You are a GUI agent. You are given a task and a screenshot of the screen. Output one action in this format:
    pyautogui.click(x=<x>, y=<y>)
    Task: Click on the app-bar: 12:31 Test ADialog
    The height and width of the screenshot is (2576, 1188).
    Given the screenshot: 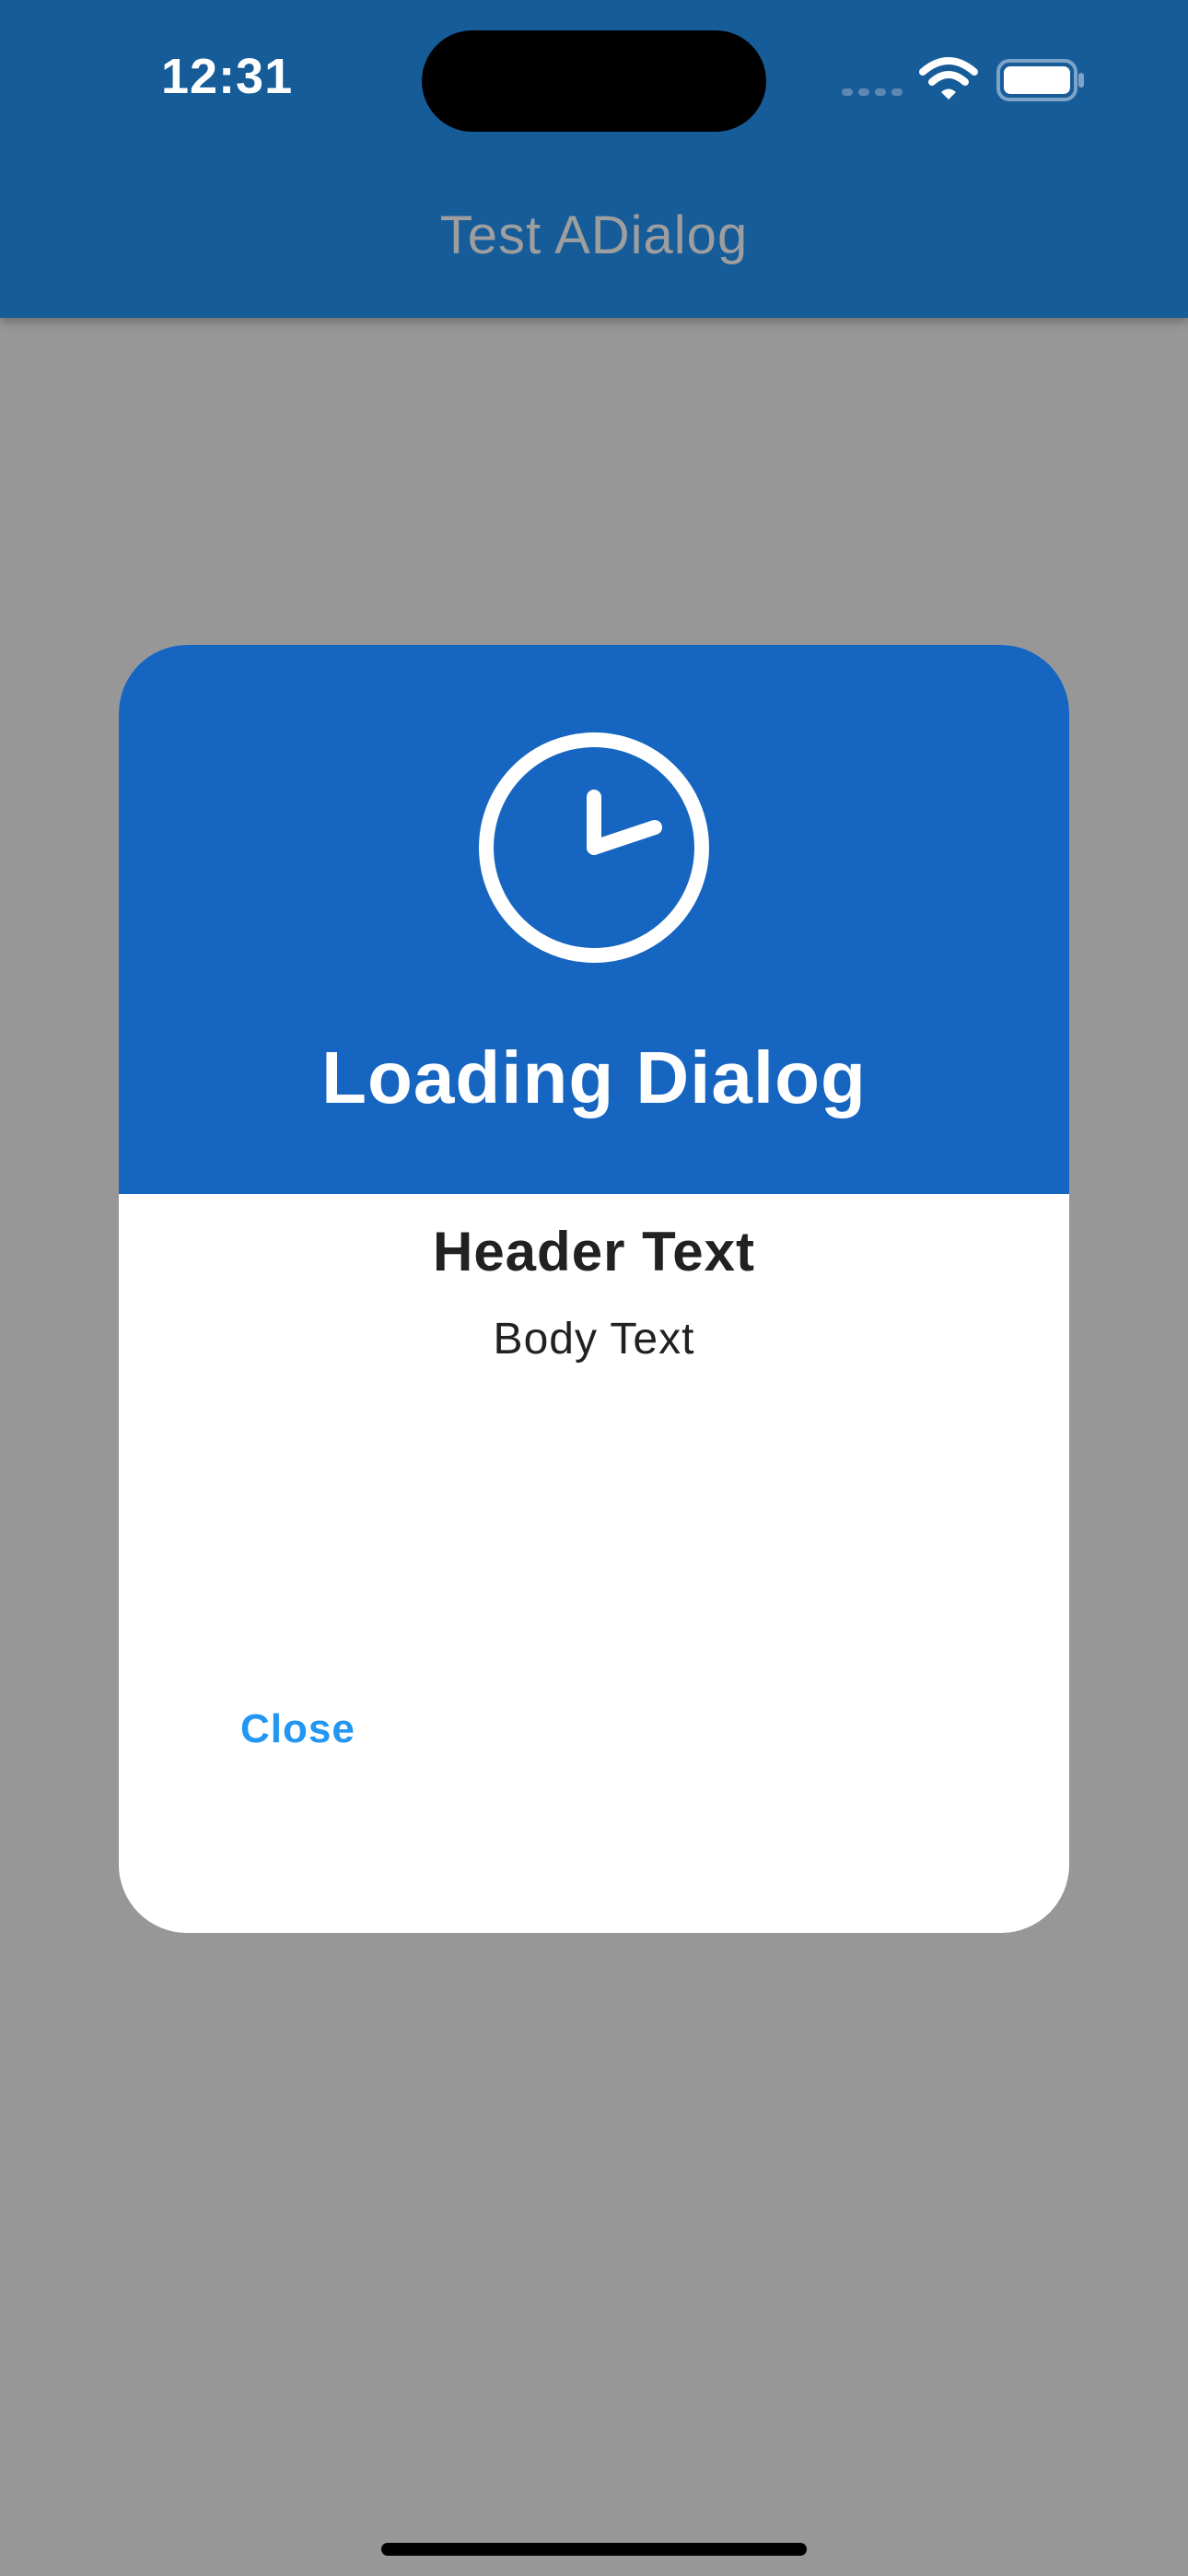 What is the action you would take?
    pyautogui.click(x=594, y=159)
    